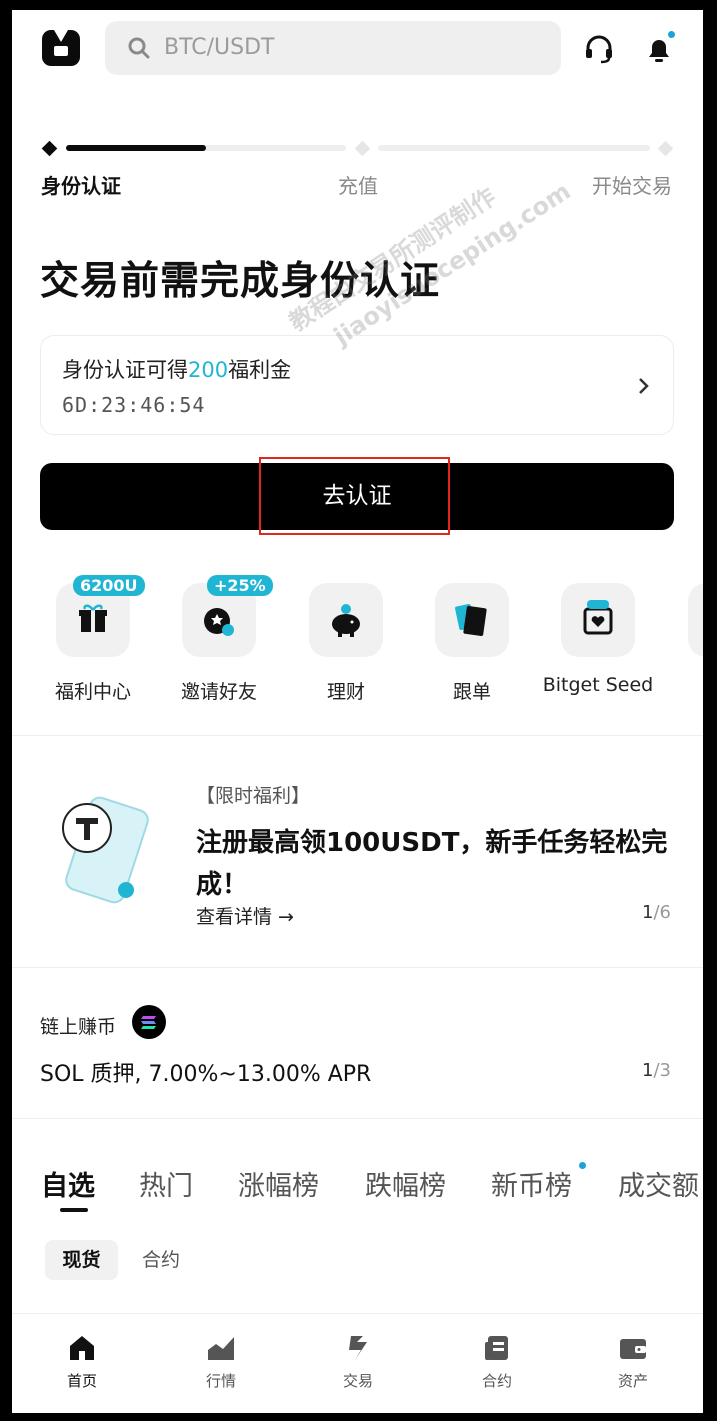 This screenshot has height=1421, width=717. I want to click on step-deposit: 充值, so click(358, 186).